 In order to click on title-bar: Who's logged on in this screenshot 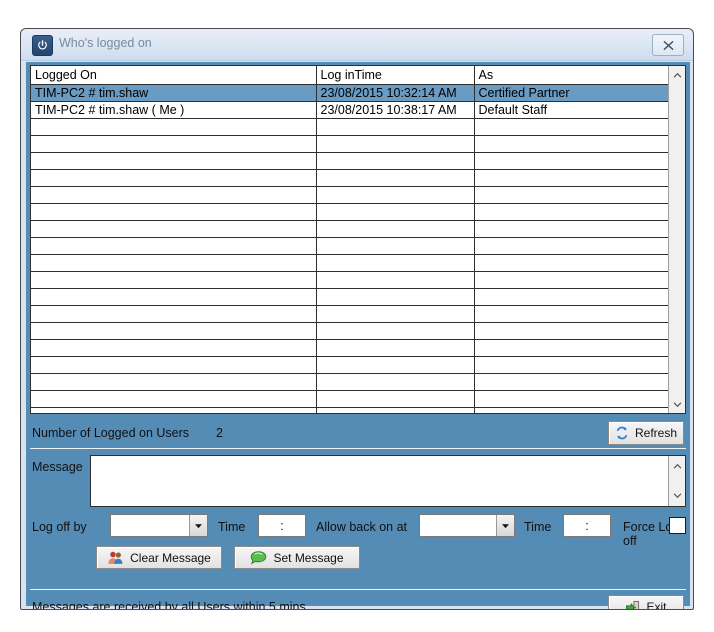, I will do `click(357, 45)`.